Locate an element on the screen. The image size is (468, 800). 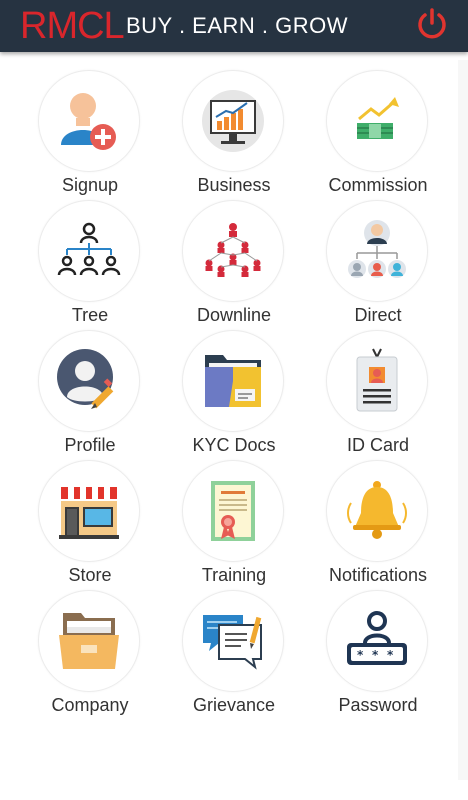
password-lock-icon: * * * is located at coordinates (377, 638).